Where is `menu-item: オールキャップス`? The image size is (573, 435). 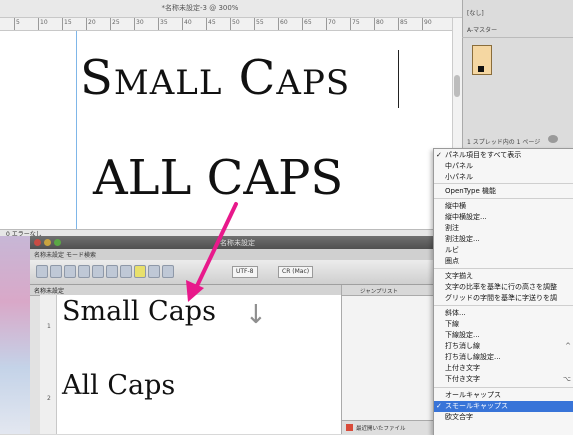
menu-item: オールキャップス is located at coordinates (504, 395).